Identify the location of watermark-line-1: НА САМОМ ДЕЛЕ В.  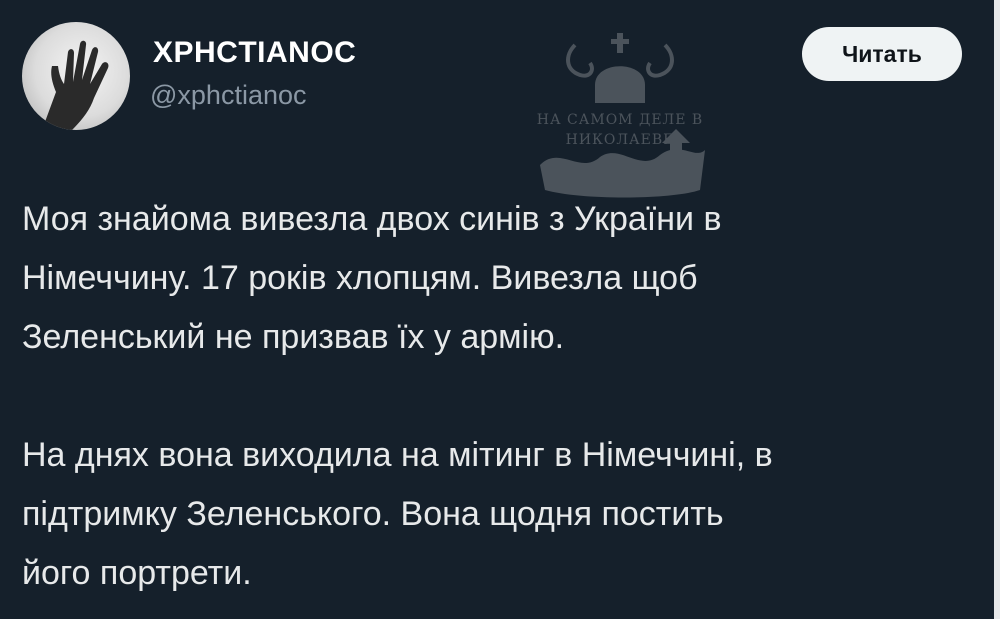
(620, 120).